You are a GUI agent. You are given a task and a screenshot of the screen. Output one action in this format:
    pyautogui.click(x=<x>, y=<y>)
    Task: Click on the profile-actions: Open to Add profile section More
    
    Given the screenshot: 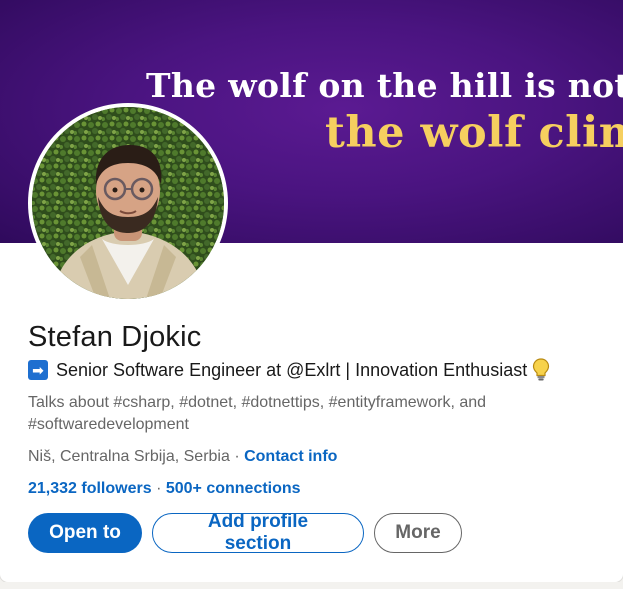 What is the action you would take?
    pyautogui.click(x=245, y=532)
    